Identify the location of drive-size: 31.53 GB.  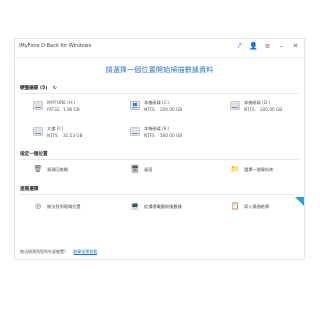
(73, 135).